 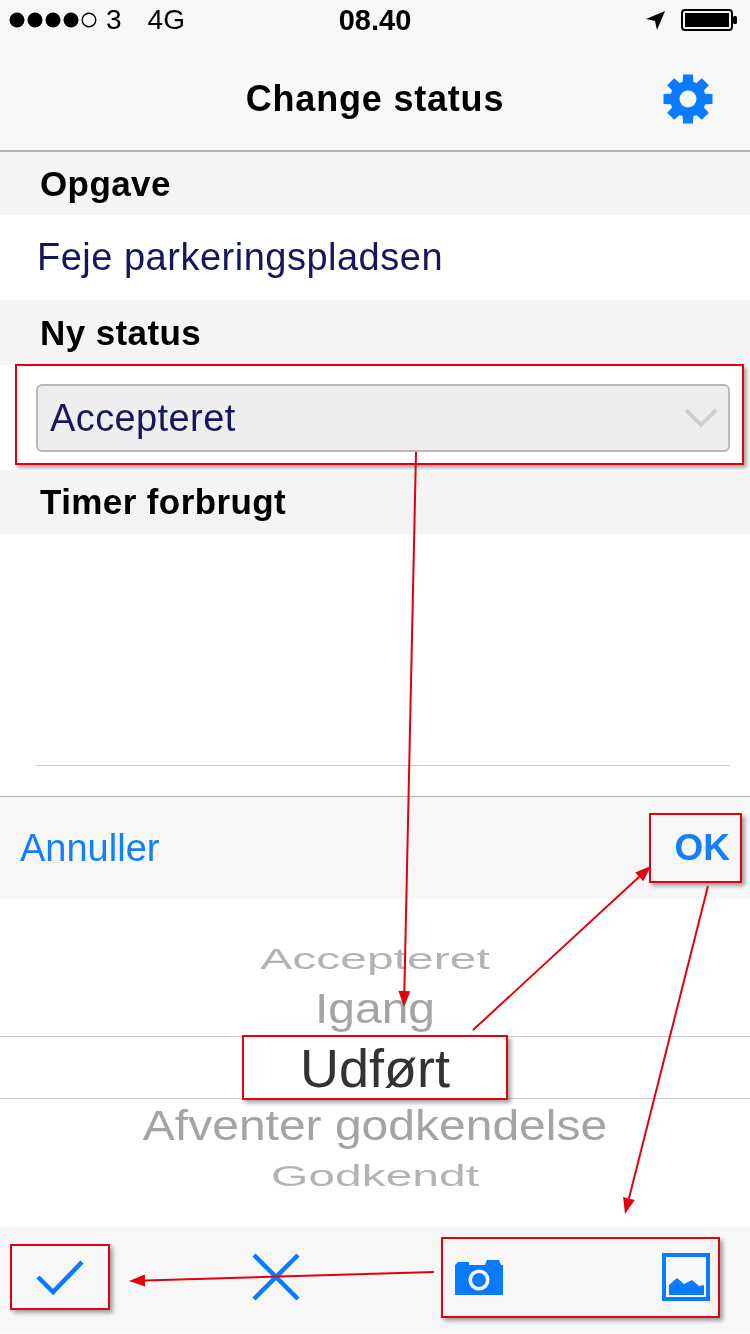 I want to click on picker-option: Udført, so click(x=375, y=1067).